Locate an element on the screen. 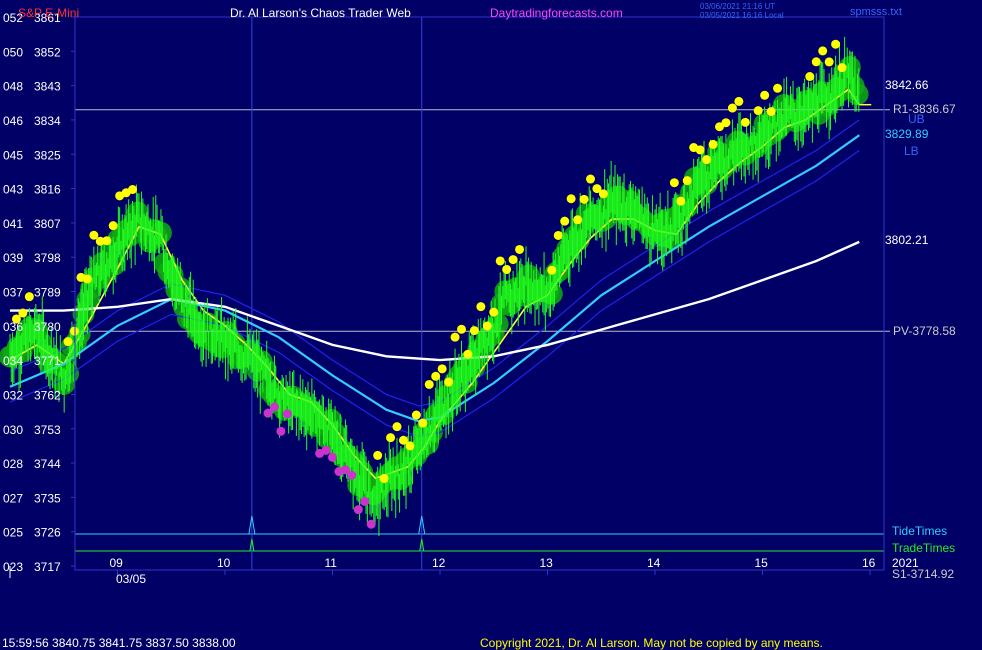  s1-label: S1-3714.92 is located at coordinates (923, 574).